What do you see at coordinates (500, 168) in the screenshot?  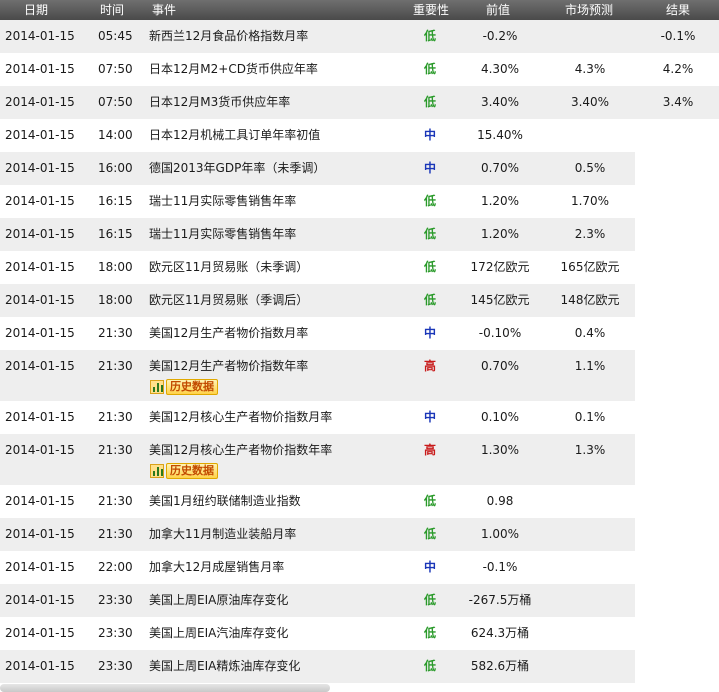 I see `cell-previous: 0.70%` at bounding box center [500, 168].